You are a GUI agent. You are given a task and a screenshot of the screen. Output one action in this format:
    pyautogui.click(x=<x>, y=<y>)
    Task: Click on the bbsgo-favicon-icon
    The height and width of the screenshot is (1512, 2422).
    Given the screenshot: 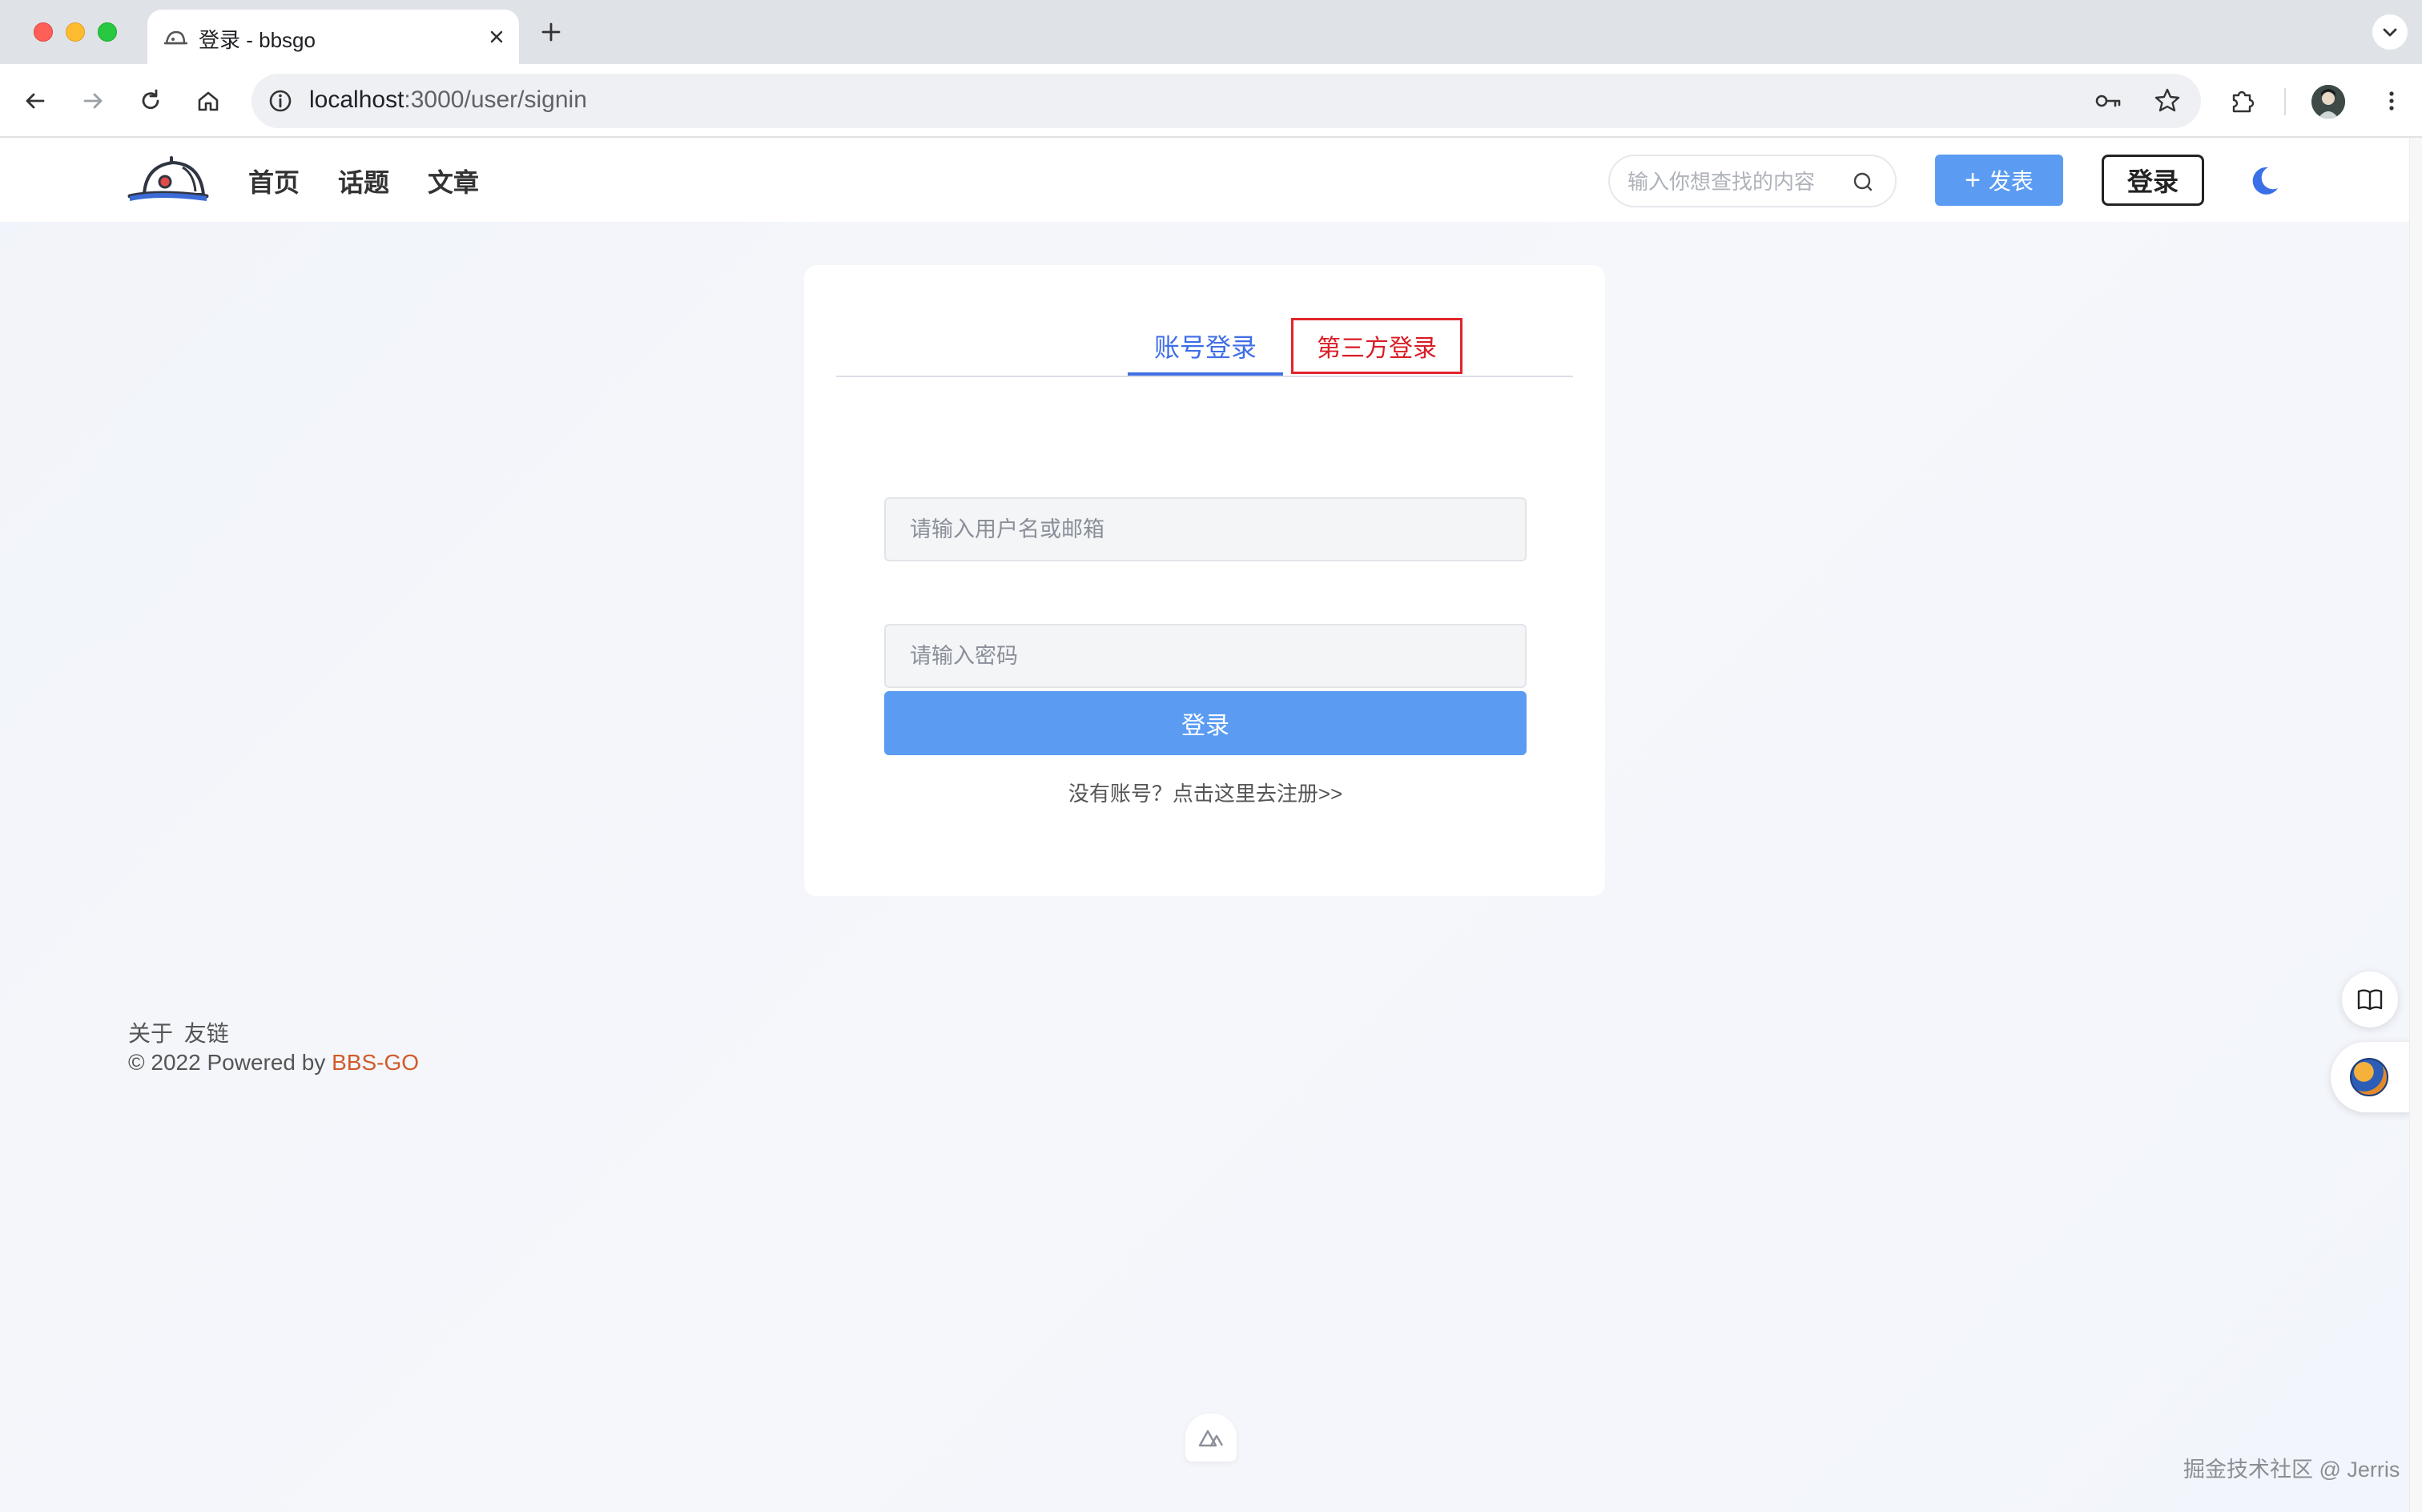 What is the action you would take?
    pyautogui.click(x=176, y=37)
    